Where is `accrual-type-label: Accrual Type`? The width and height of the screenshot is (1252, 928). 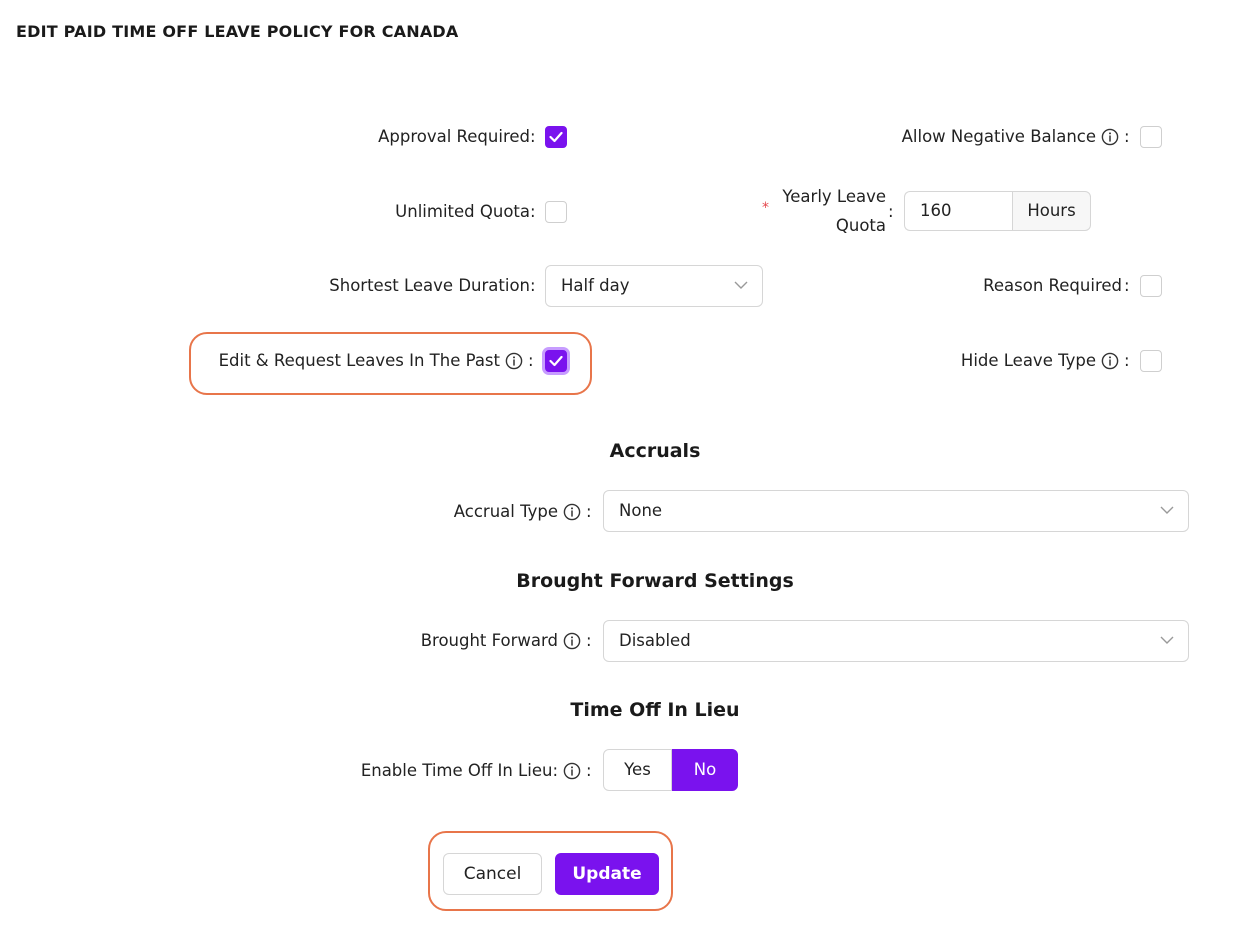 accrual-type-label: Accrual Type is located at coordinates (505, 511).